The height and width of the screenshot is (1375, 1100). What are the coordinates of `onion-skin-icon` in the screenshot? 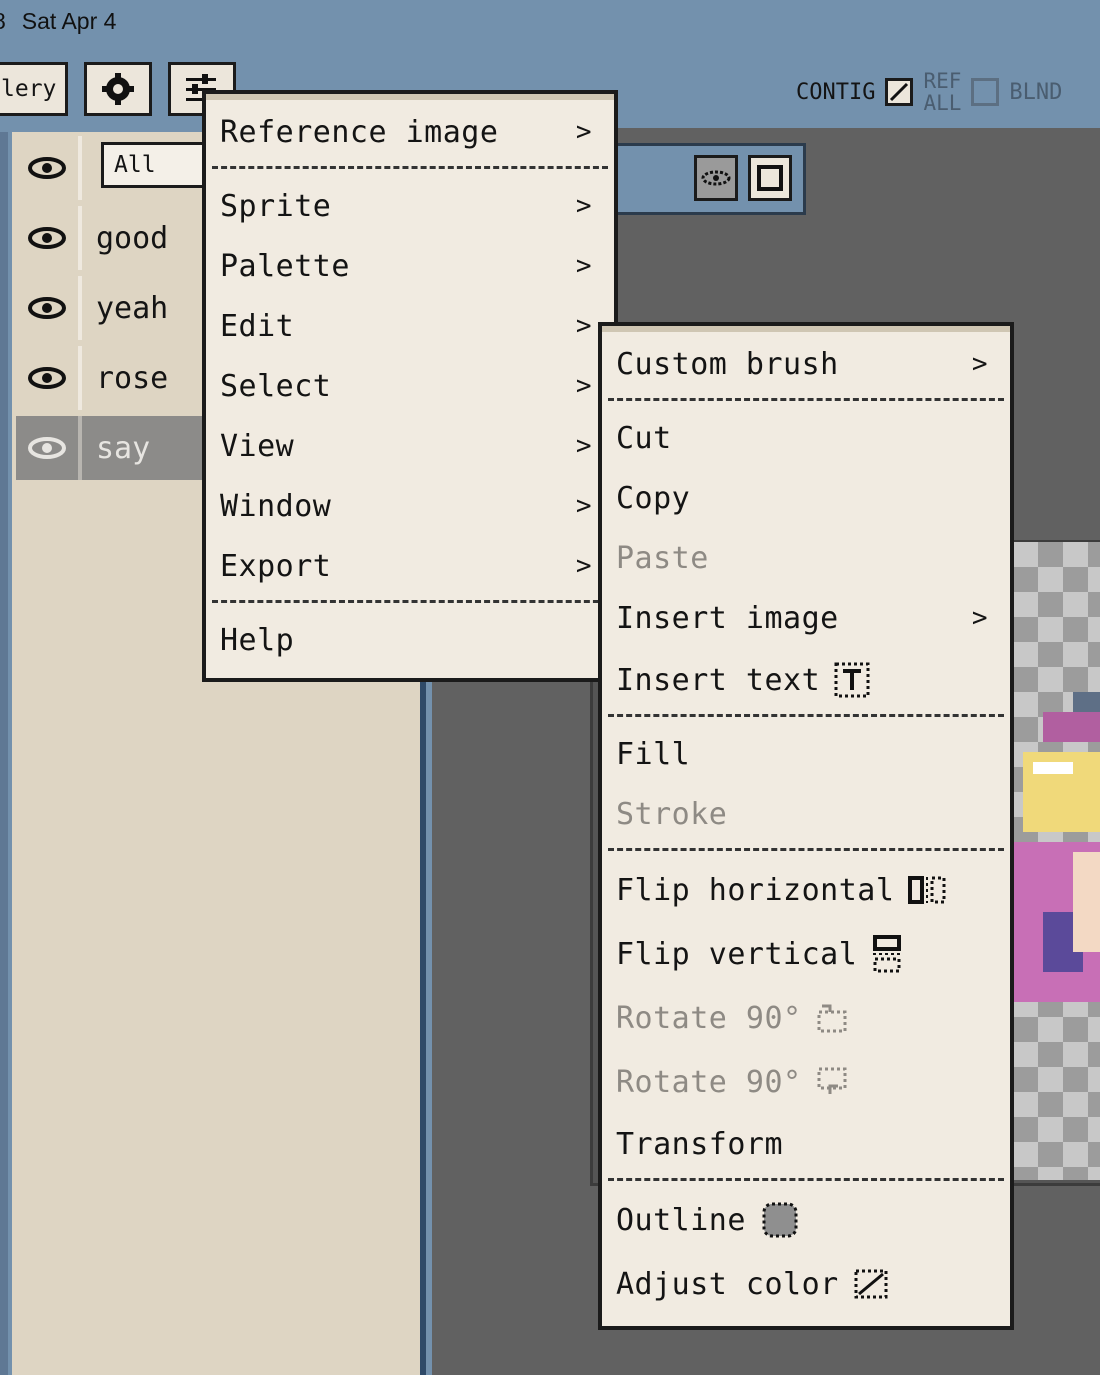 It's located at (716, 178).